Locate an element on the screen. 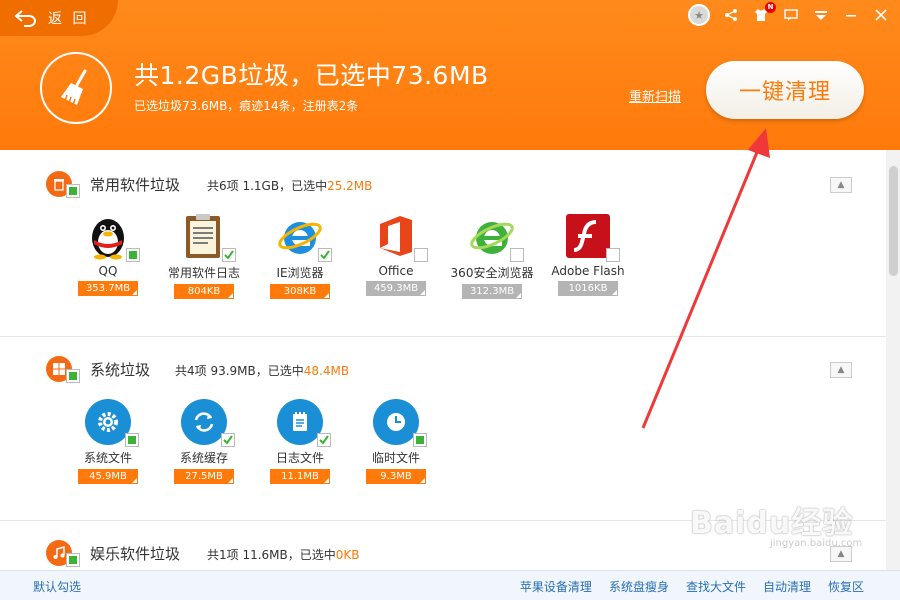 The image size is (900, 600). item-label: 系统文件 is located at coordinates (107, 458).